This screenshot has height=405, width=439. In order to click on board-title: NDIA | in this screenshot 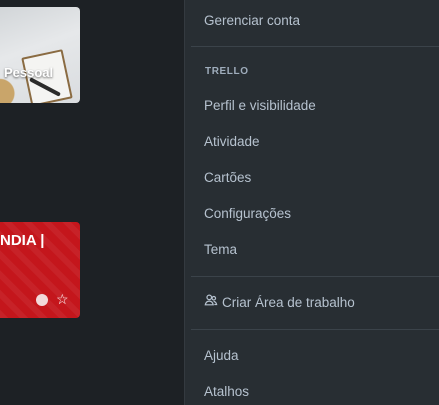, I will do `click(22, 240)`.